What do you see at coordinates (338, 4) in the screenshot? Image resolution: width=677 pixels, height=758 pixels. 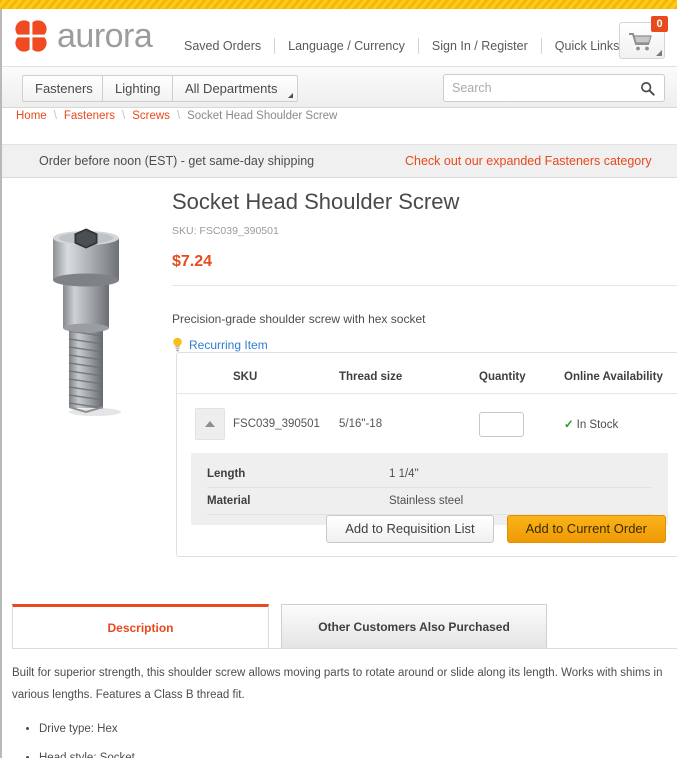 I see `top-accent-stripe` at bounding box center [338, 4].